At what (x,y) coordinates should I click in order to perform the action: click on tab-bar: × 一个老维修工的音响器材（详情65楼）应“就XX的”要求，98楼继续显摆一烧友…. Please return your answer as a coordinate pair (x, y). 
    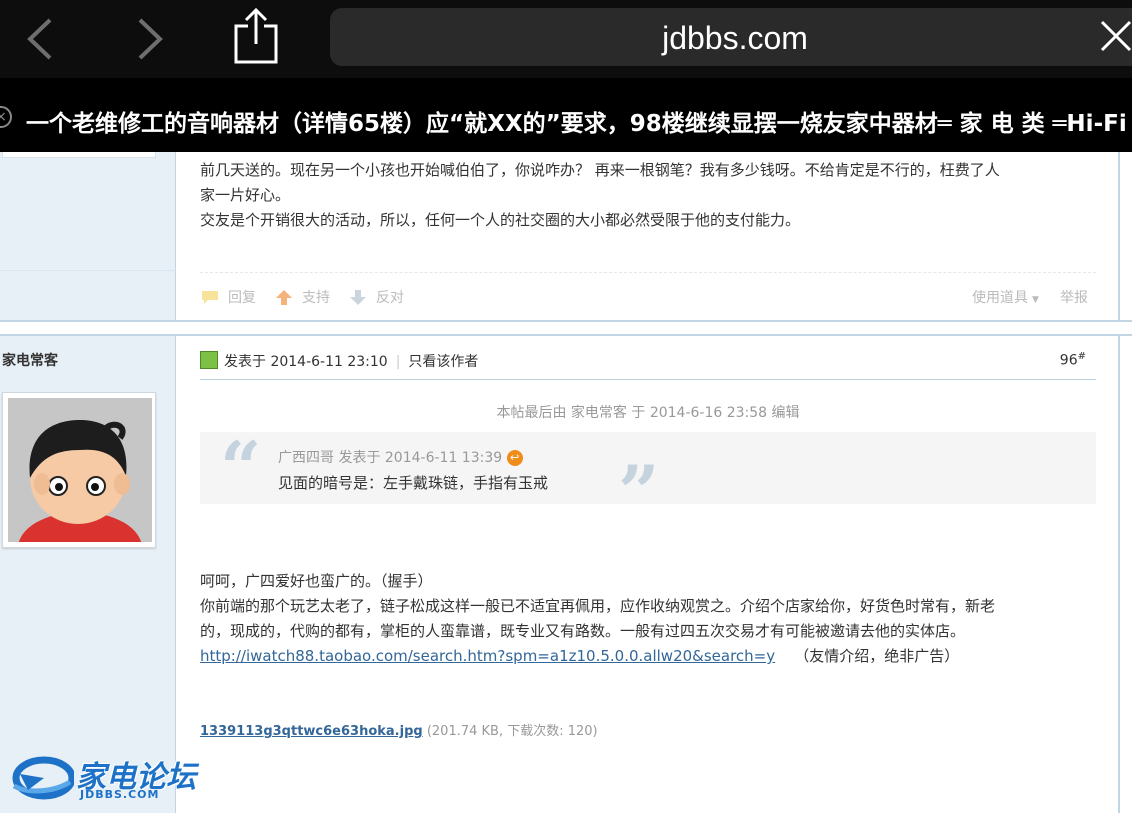
    Looking at the image, I should click on (566, 115).